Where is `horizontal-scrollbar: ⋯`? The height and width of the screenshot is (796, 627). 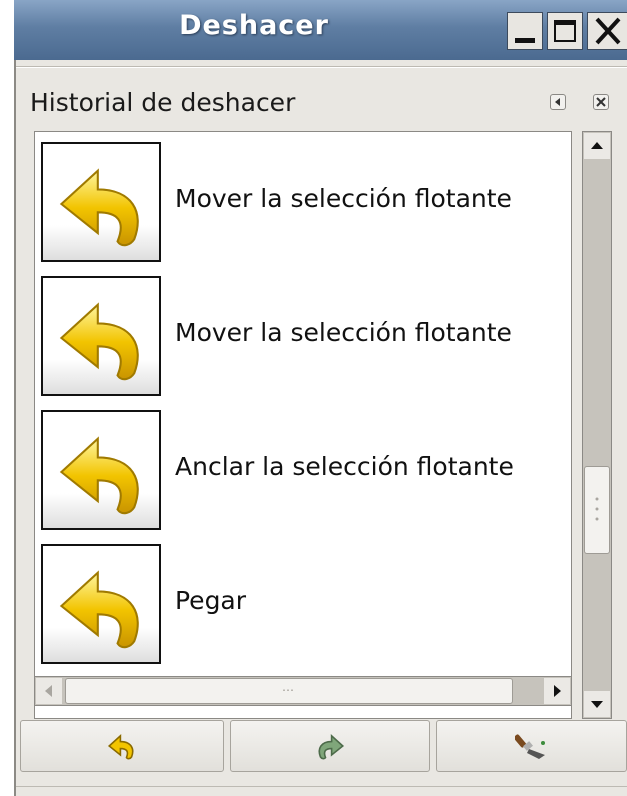 horizontal-scrollbar: ⋯ is located at coordinates (303, 691).